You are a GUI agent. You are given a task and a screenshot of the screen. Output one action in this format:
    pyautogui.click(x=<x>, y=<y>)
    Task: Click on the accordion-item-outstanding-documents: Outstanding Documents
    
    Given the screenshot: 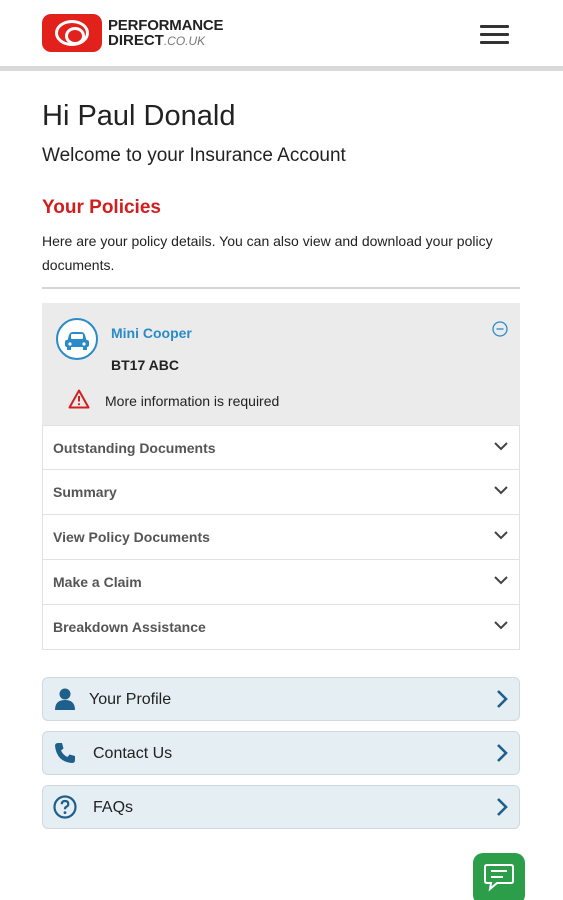 What is the action you would take?
    pyautogui.click(x=281, y=447)
    